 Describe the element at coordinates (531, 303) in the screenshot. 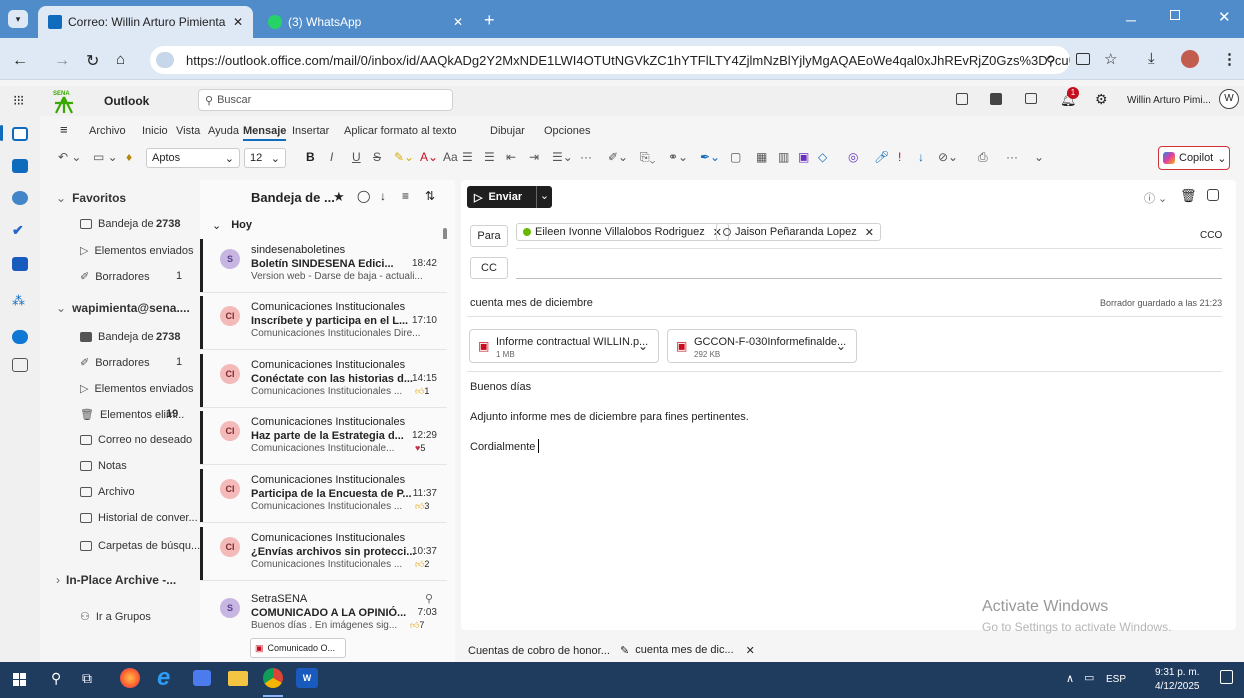

I see `subject-input: cuenta mes de diciembre` at that location.